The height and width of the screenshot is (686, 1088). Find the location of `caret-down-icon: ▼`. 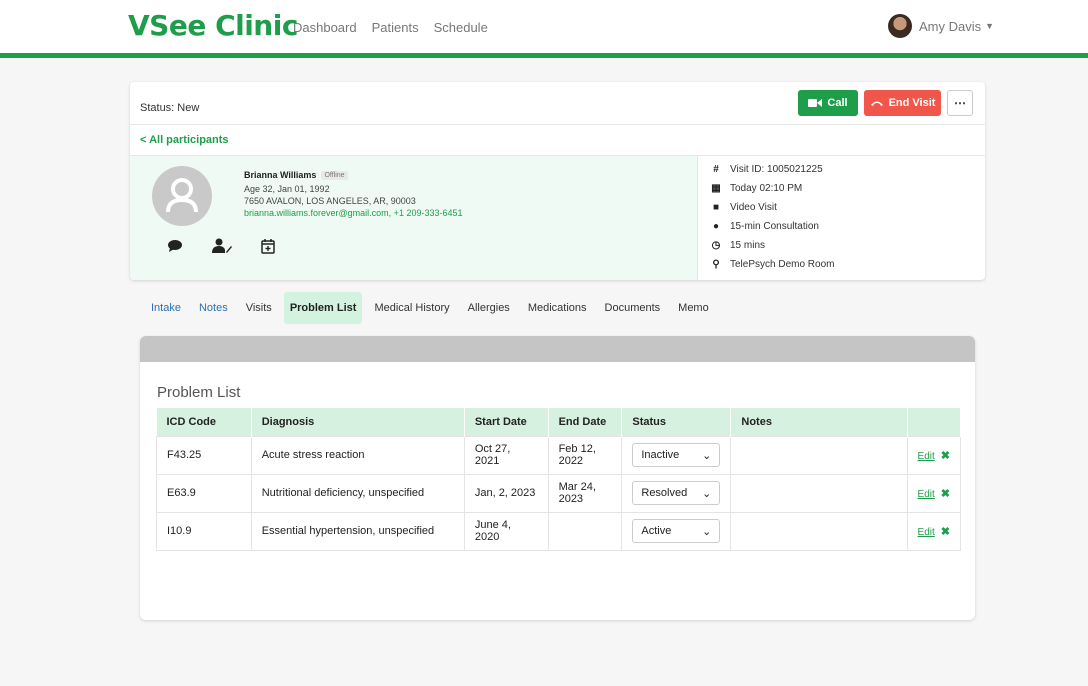

caret-down-icon: ▼ is located at coordinates (990, 26).